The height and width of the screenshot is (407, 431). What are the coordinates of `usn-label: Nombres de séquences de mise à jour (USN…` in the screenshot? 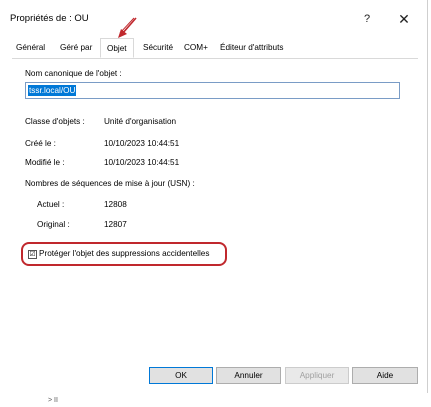 It's located at (110, 183).